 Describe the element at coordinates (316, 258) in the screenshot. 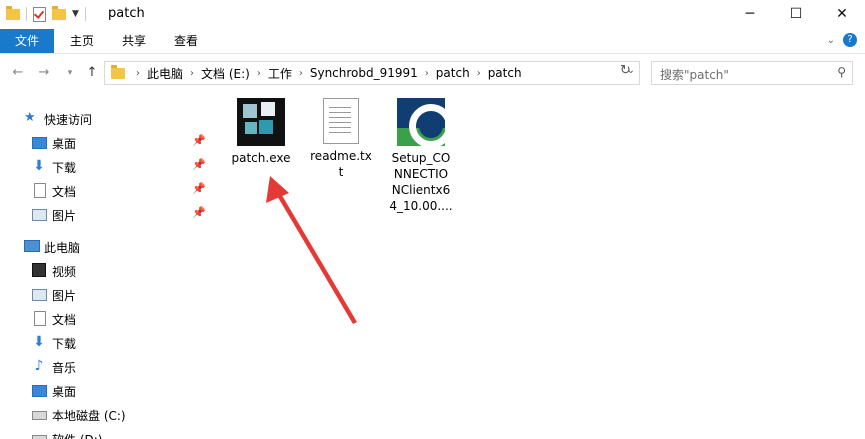

I see `annotation-arrow-shaft` at that location.